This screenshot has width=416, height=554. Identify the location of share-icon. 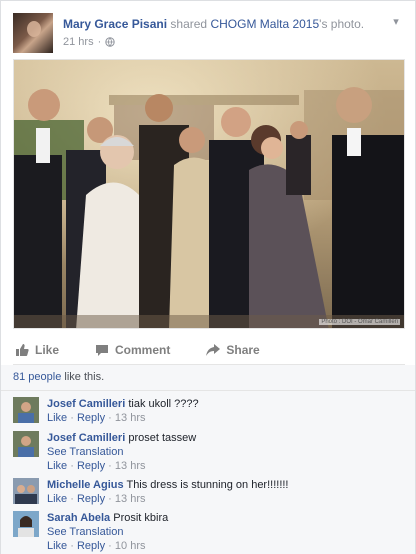
(213, 349).